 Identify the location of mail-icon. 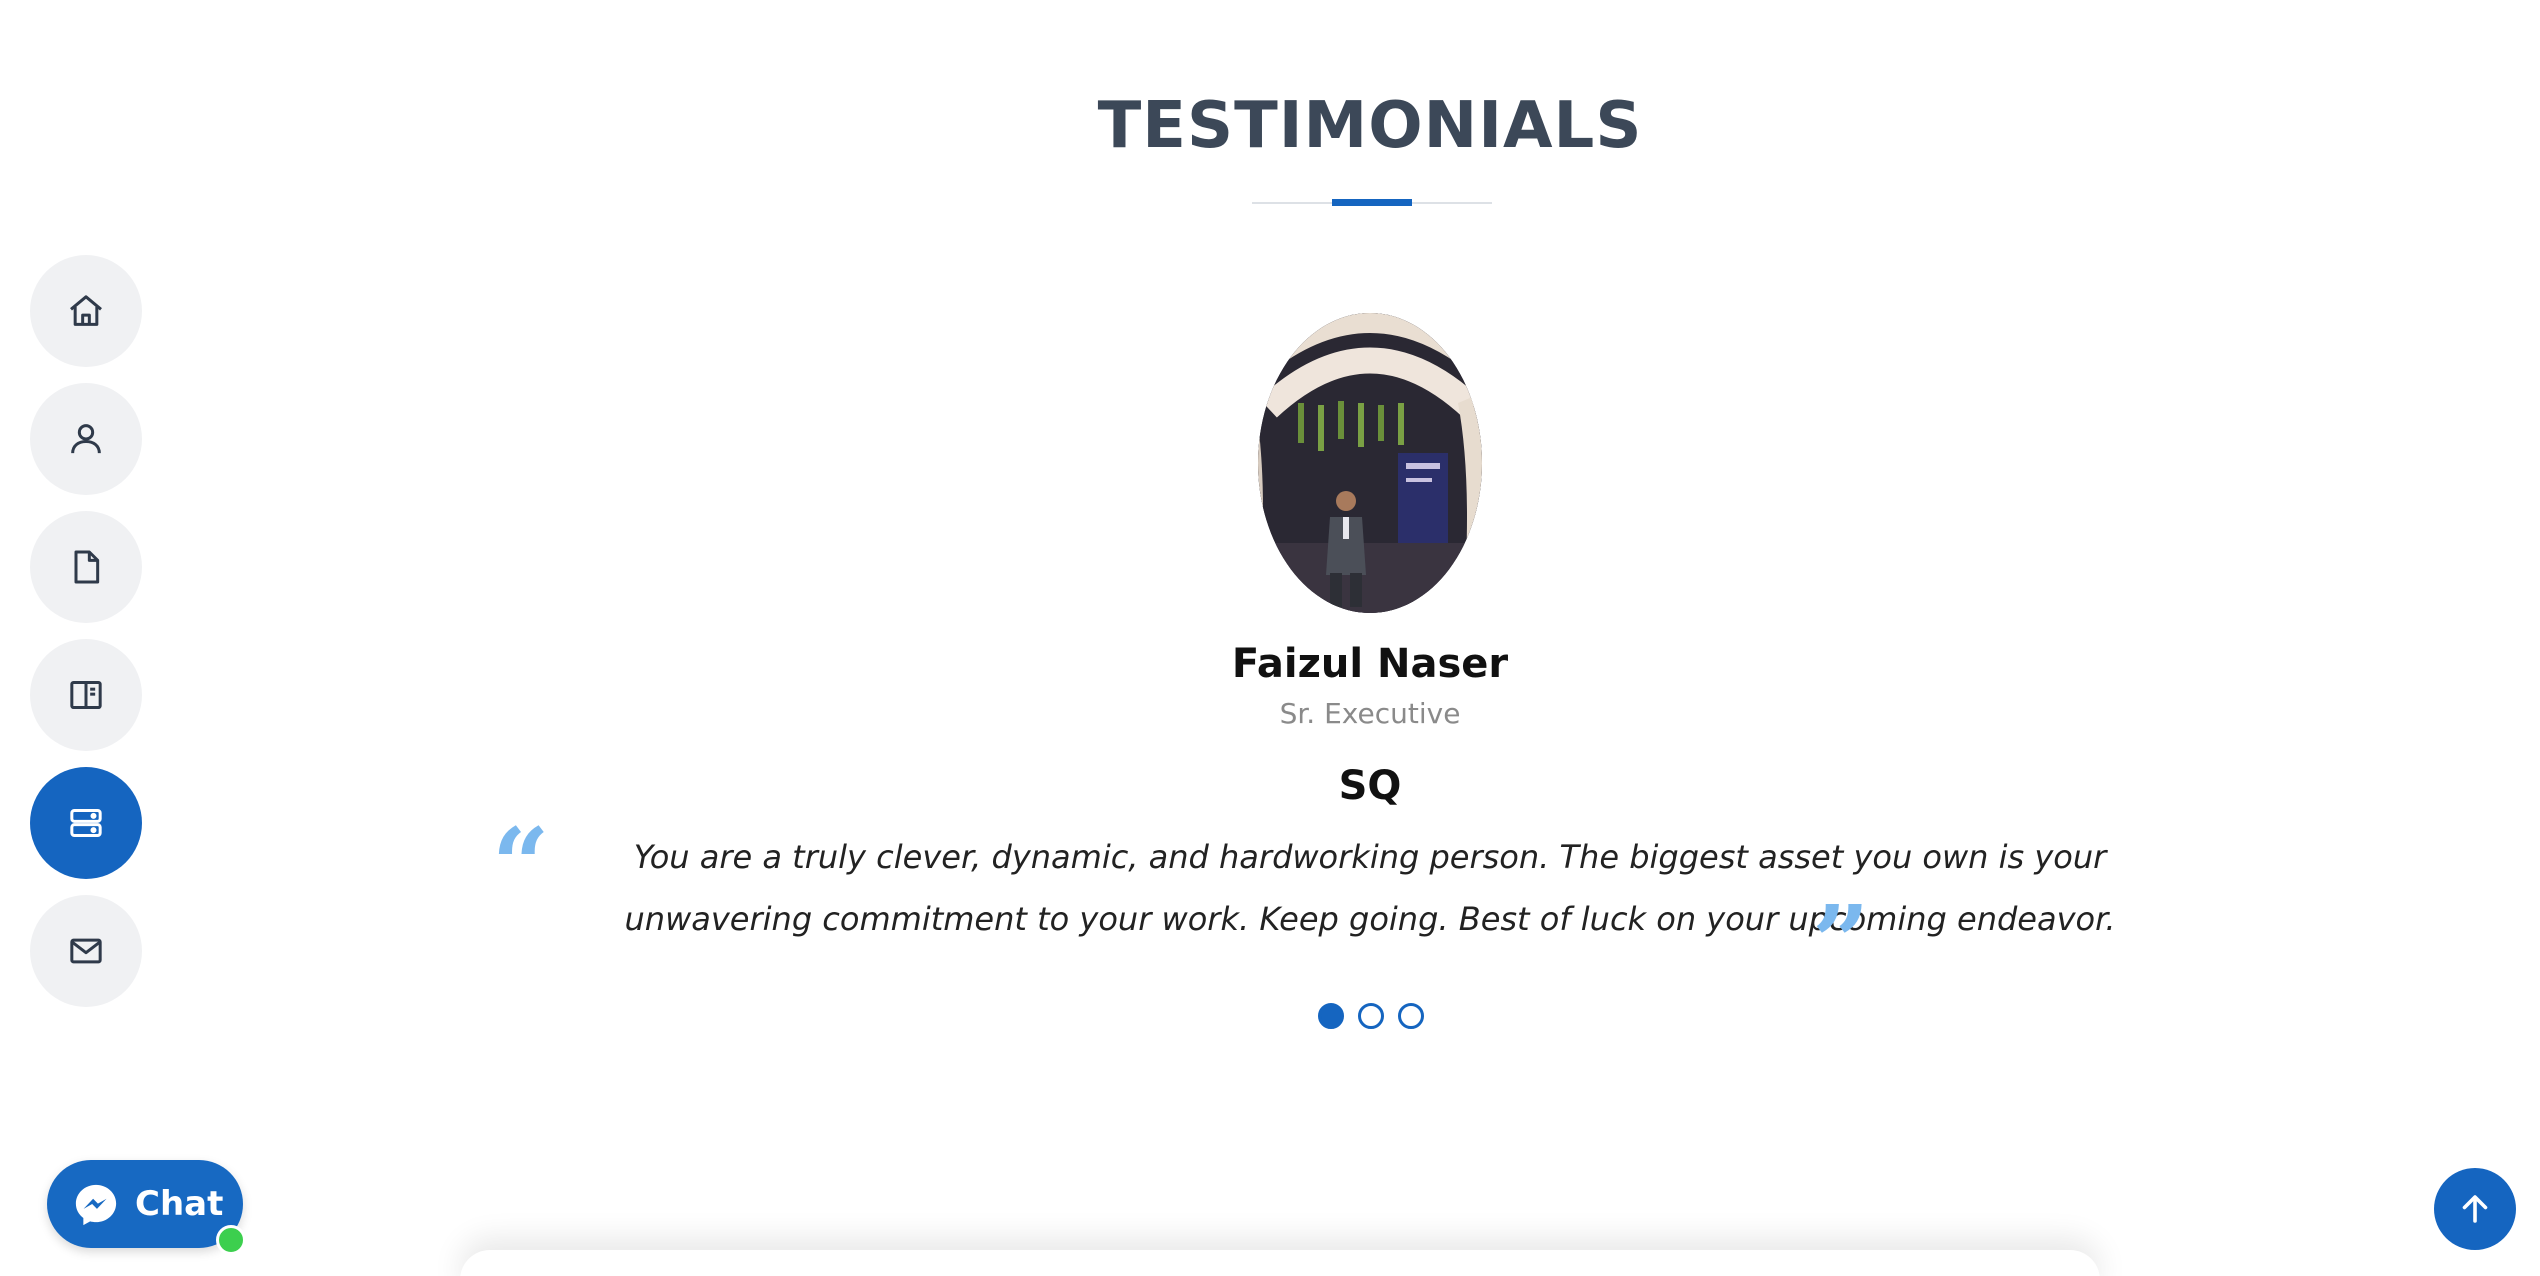
(86, 951).